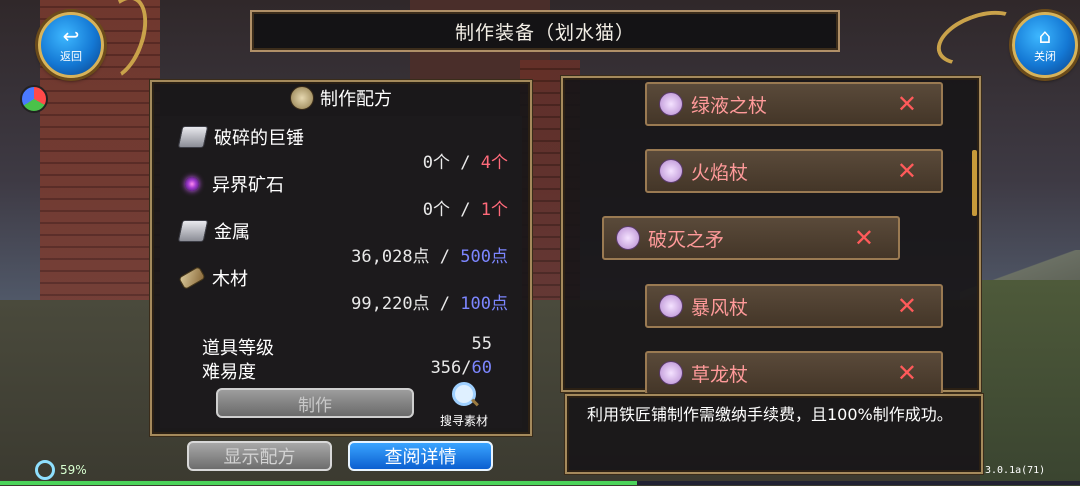 The width and height of the screenshot is (1080, 486). Describe the element at coordinates (481, 368) in the screenshot. I see `difficulty-target: 60` at that location.